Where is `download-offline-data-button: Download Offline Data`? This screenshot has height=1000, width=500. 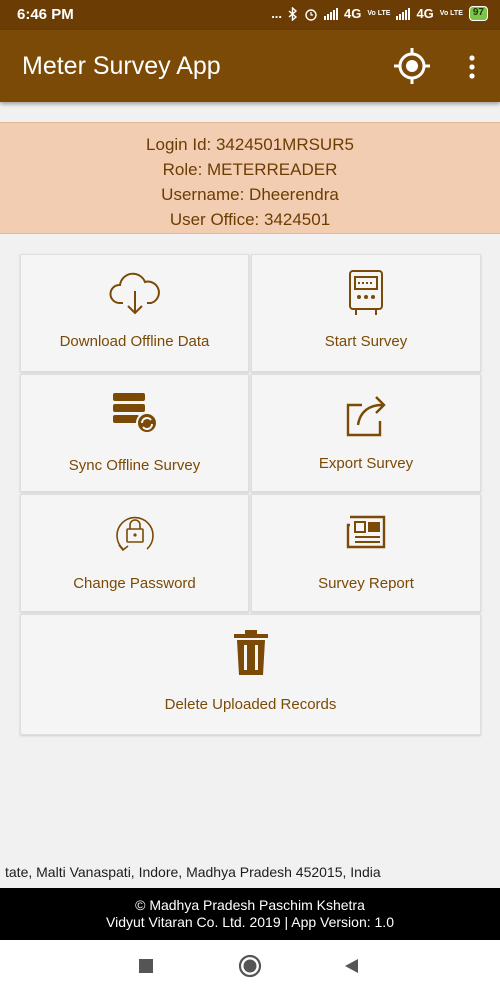 download-offline-data-button: Download Offline Data is located at coordinates (134, 313).